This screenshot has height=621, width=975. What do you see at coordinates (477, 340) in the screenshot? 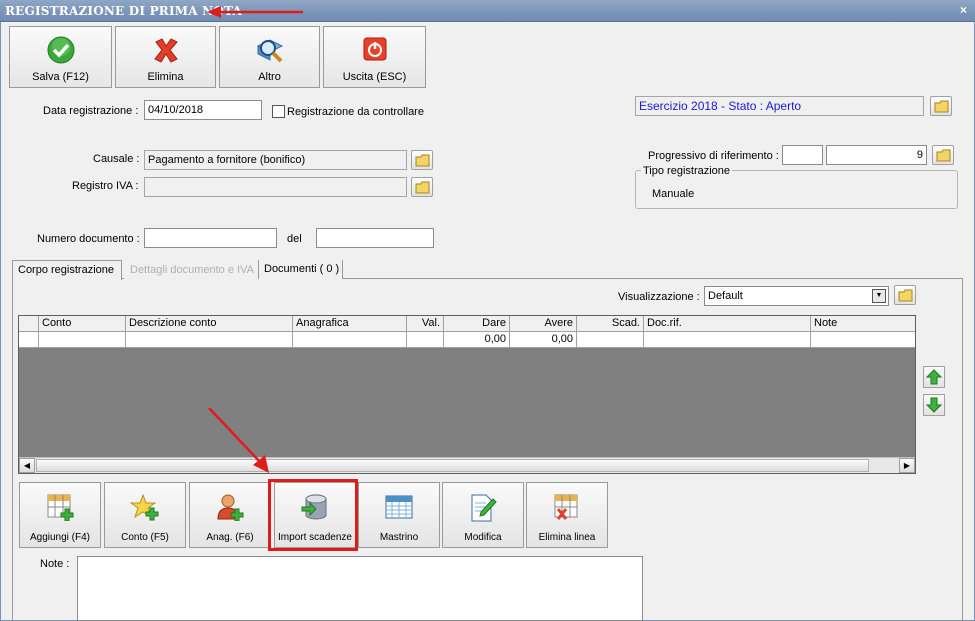
I see `cell-dare: 0,00` at bounding box center [477, 340].